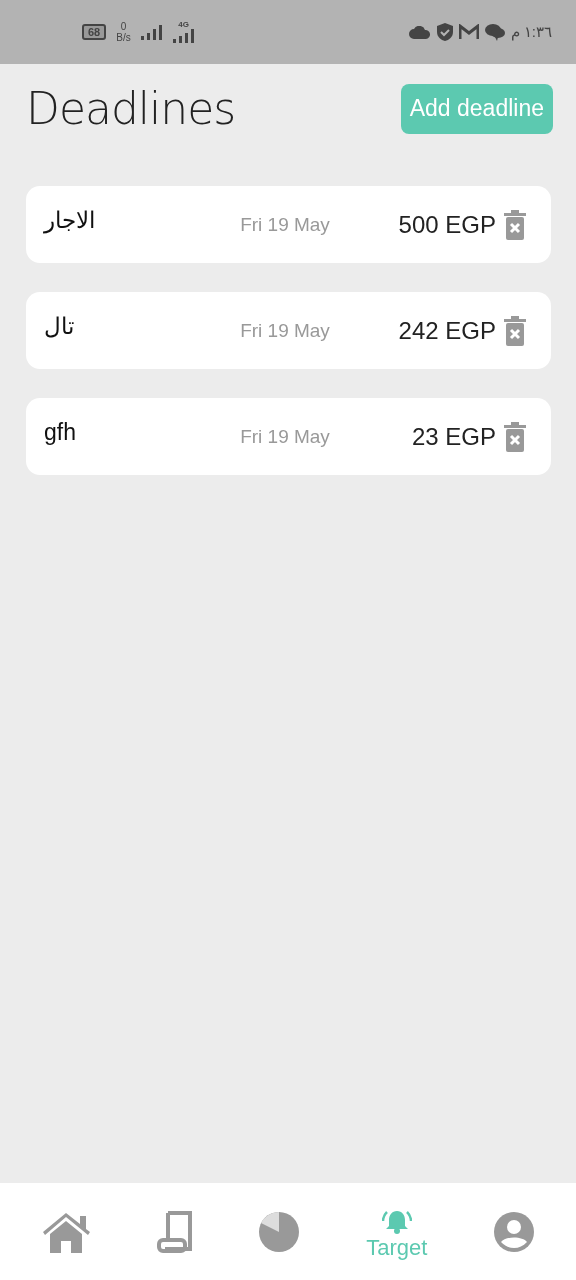 The image size is (576, 1280). Describe the element at coordinates (69, 220) in the screenshot. I see `deadline-name: الاجار` at that location.